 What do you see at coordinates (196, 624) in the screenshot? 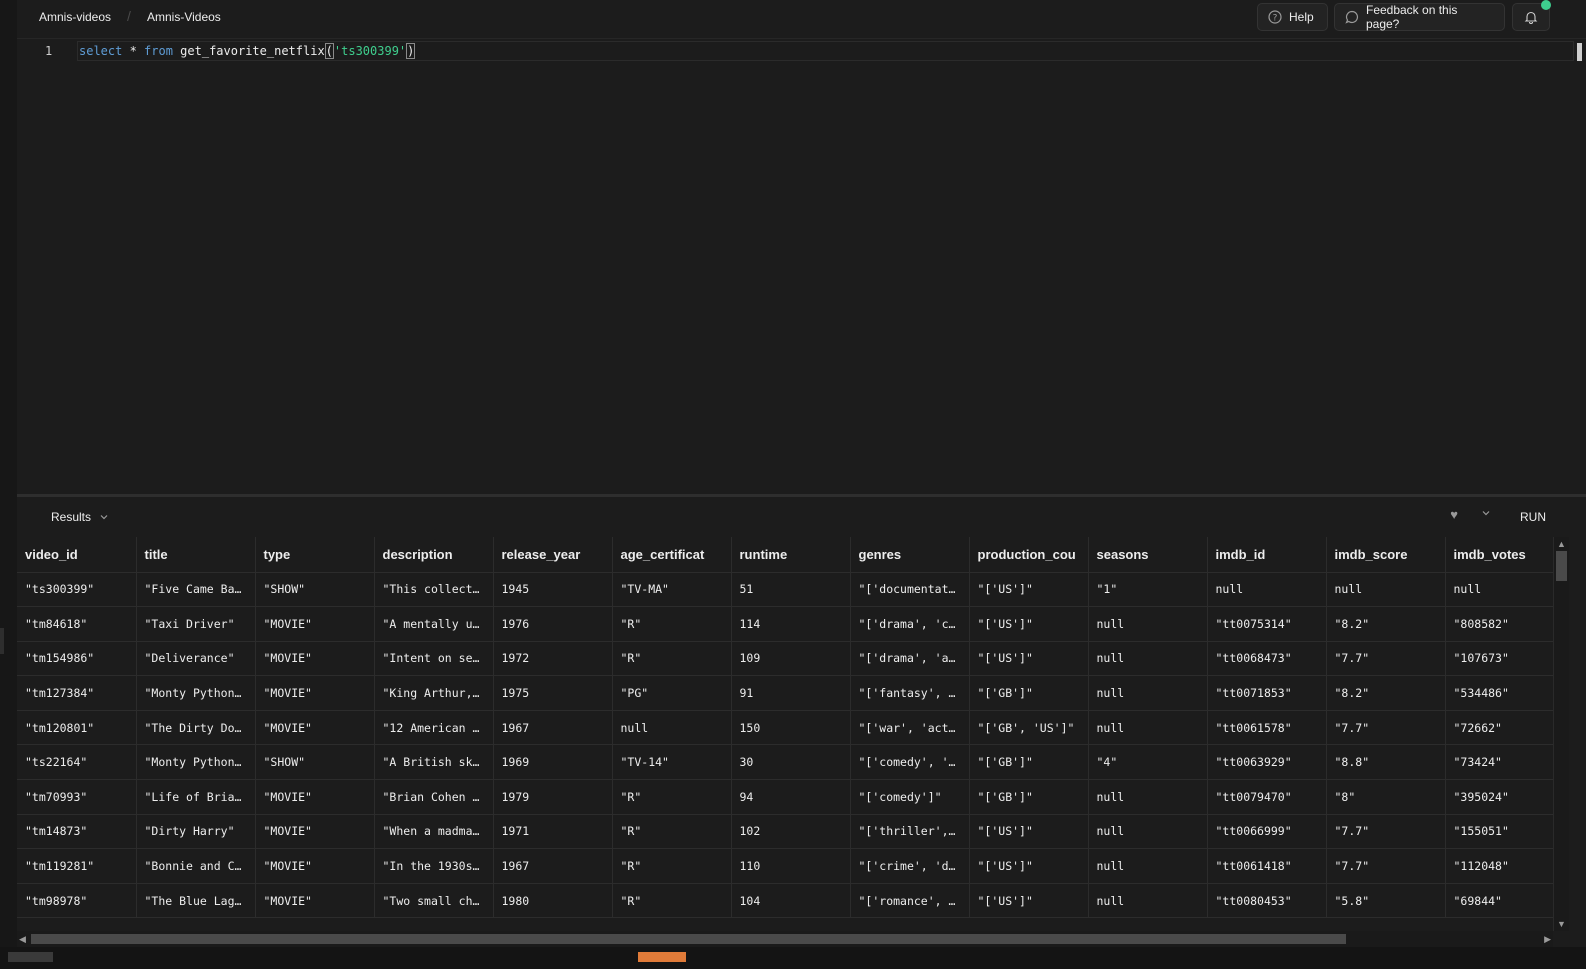
I see `table-cell: "Taxi Driver"` at bounding box center [196, 624].